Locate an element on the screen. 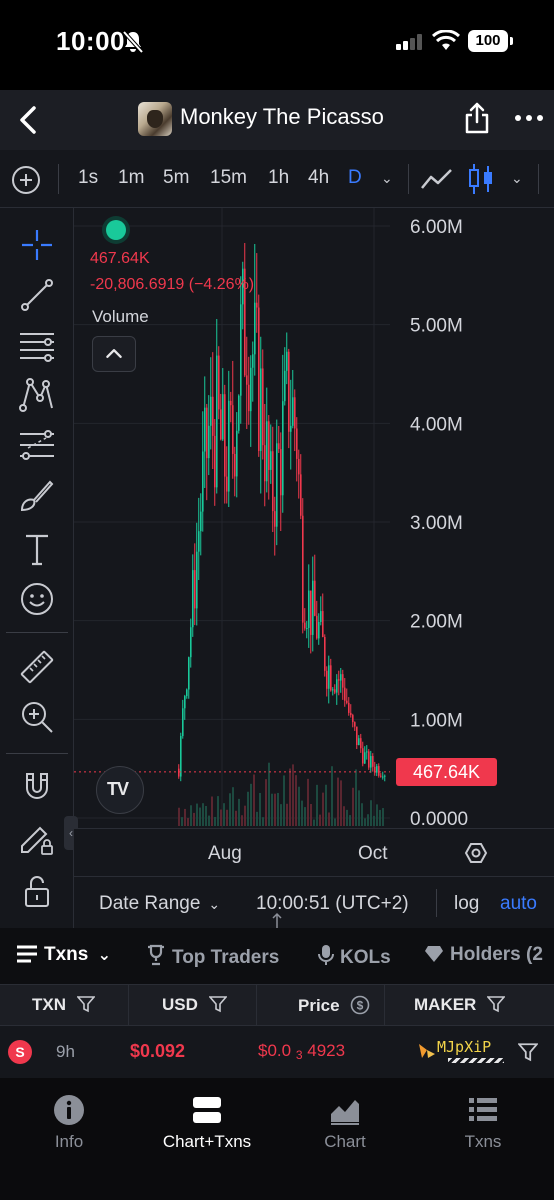 The height and width of the screenshot is (1200, 554). date-range-button: Date Range ⌄ is located at coordinates (159, 904).